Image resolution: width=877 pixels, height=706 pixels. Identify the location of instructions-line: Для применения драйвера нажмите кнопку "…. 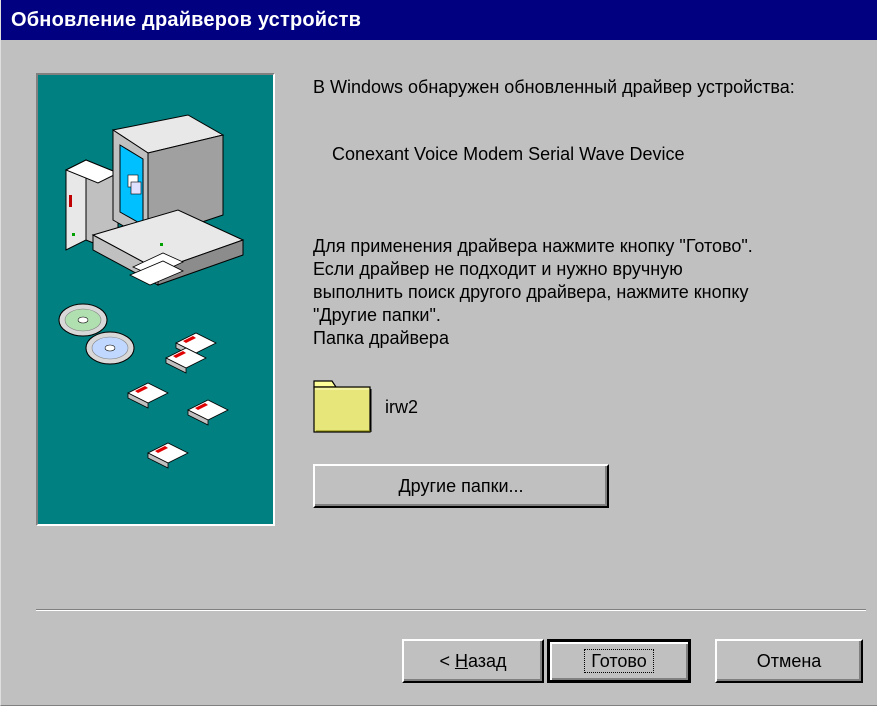
(533, 246).